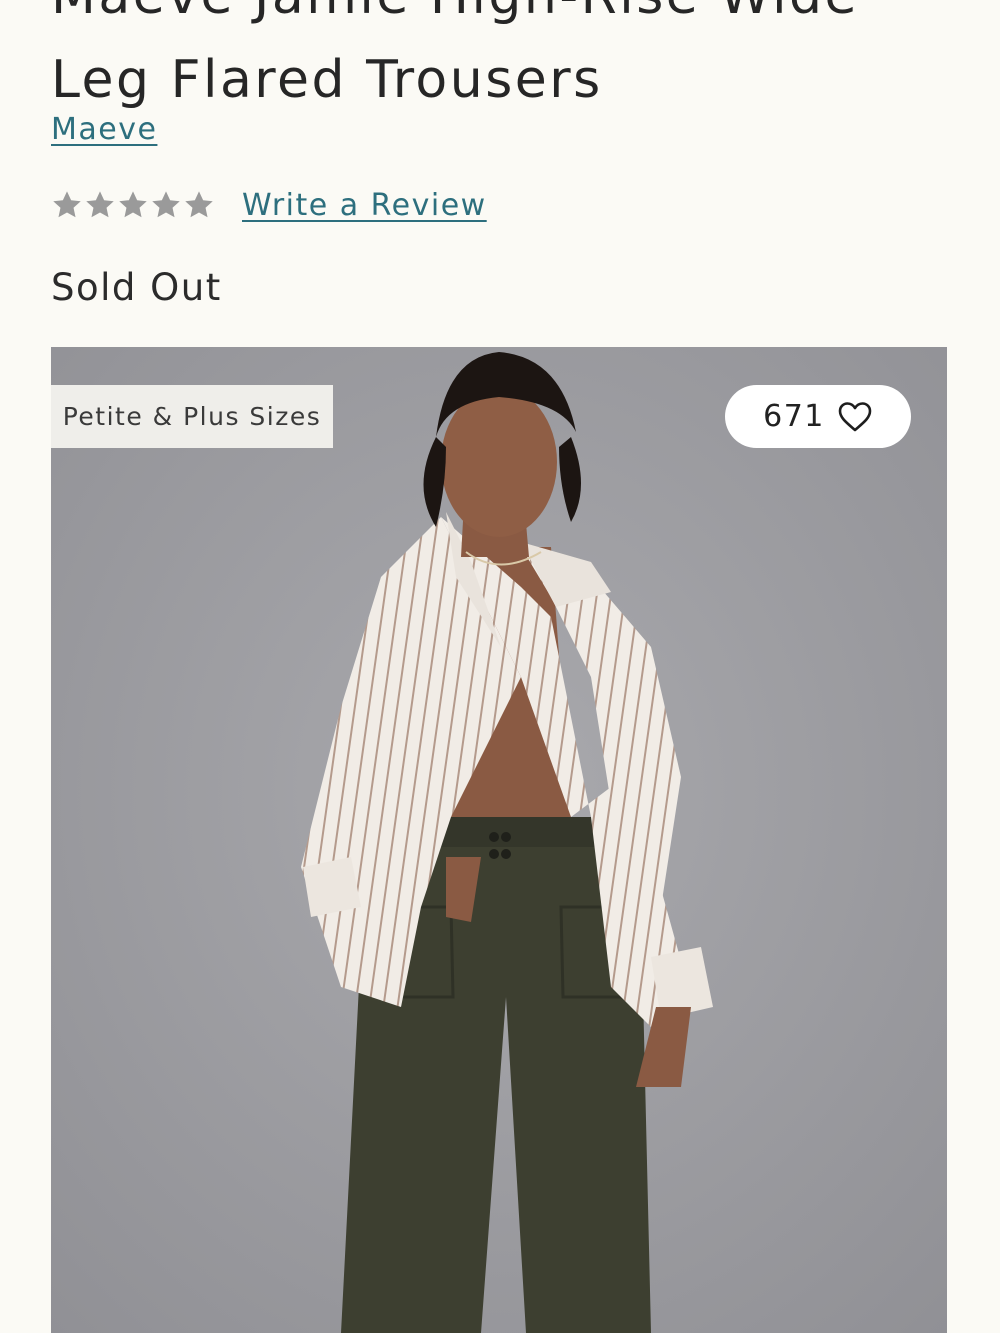 This screenshot has width=1000, height=1333. Describe the element at coordinates (855, 416) in the screenshot. I see `heart-outline-icon` at that location.